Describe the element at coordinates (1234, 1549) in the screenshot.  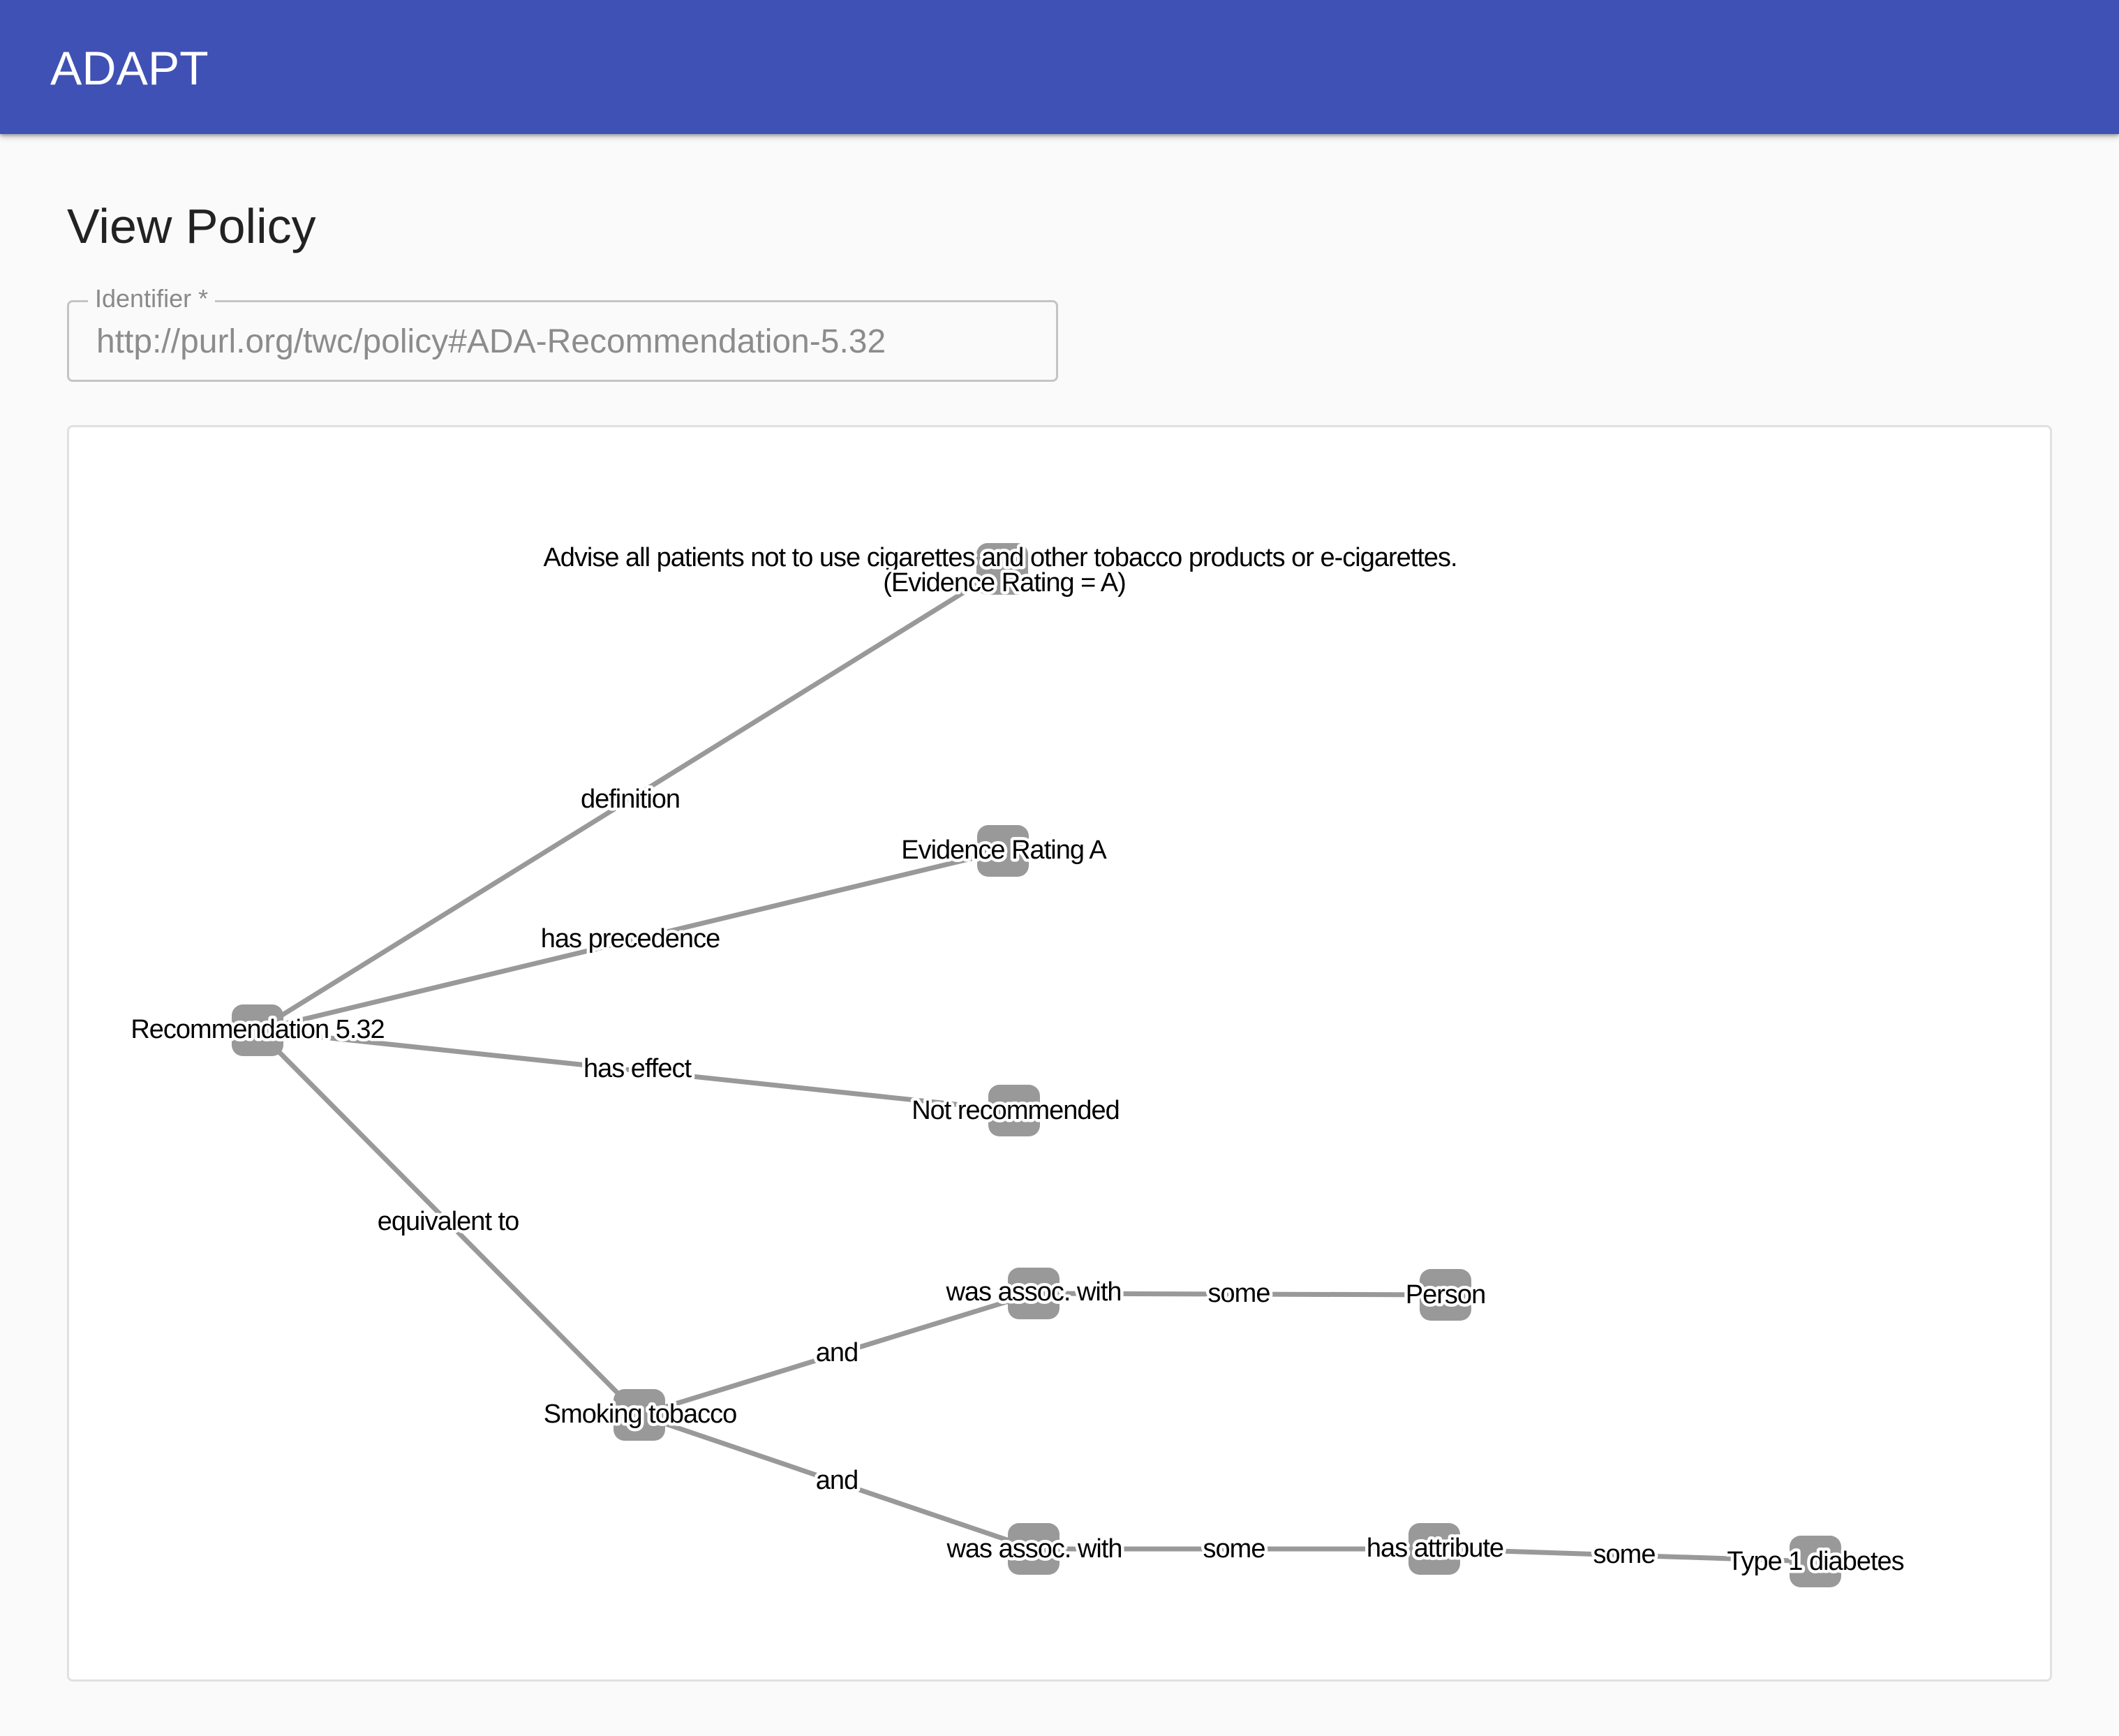
I see `edge-label-some-attribute: some` at that location.